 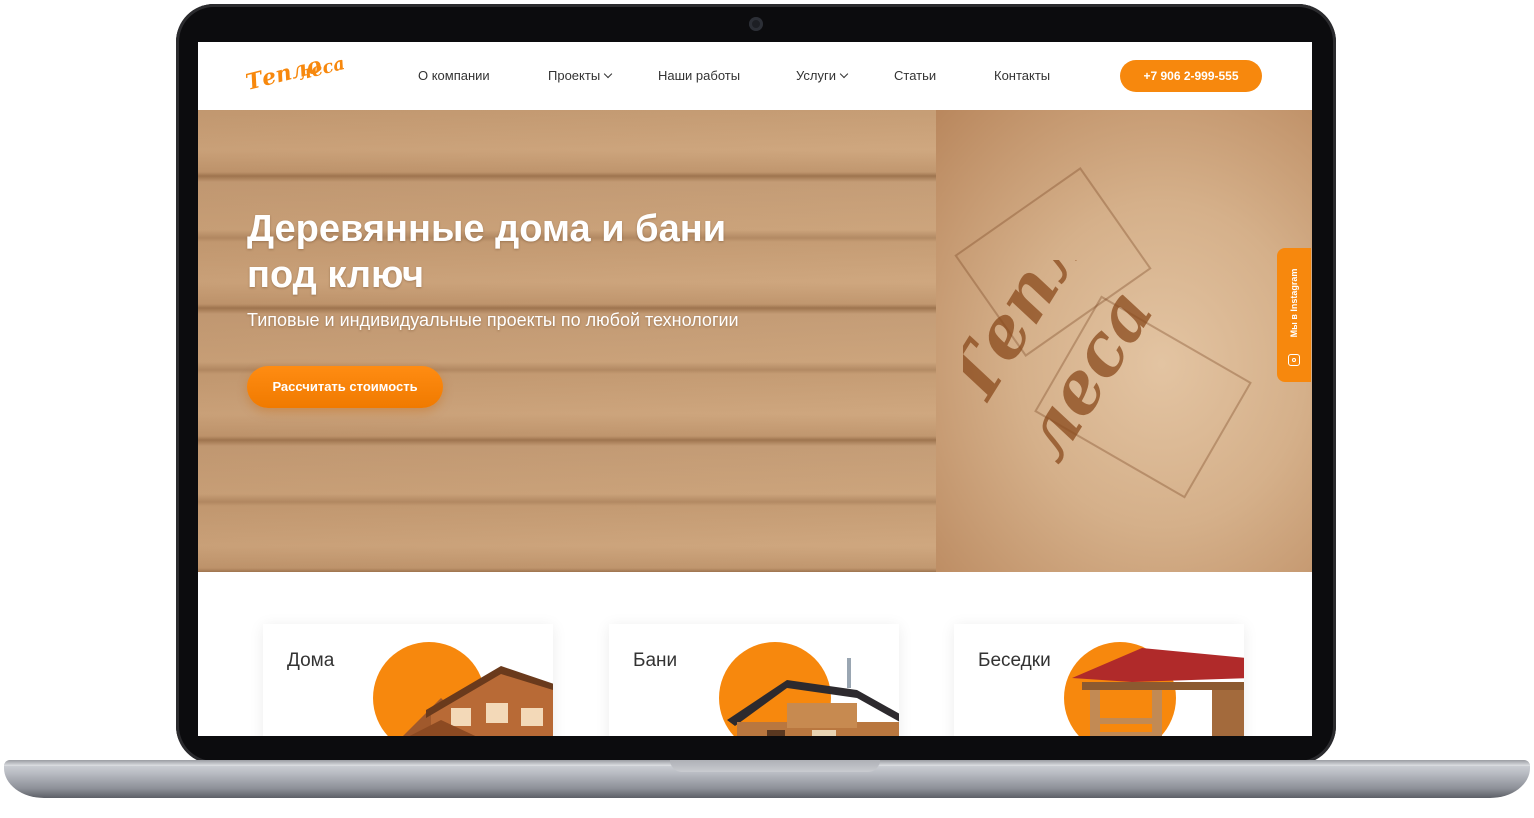 I want to click on burned-logo-image: Тепло леса, so click(x=1066, y=367).